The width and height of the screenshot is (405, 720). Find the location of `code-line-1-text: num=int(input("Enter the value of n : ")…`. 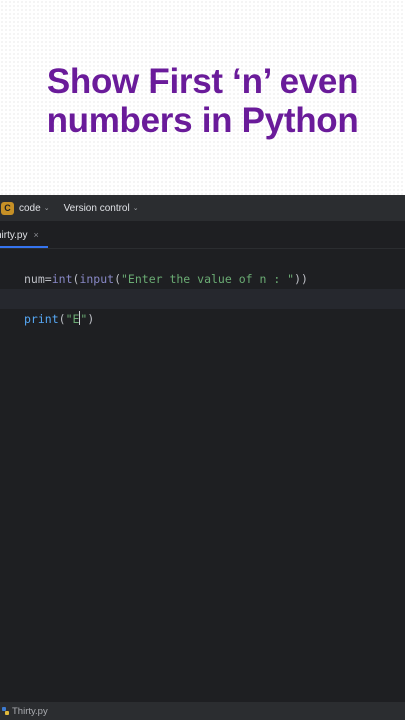

code-line-1-text: num=int(input("Enter the value of n : ")… is located at coordinates (166, 279).